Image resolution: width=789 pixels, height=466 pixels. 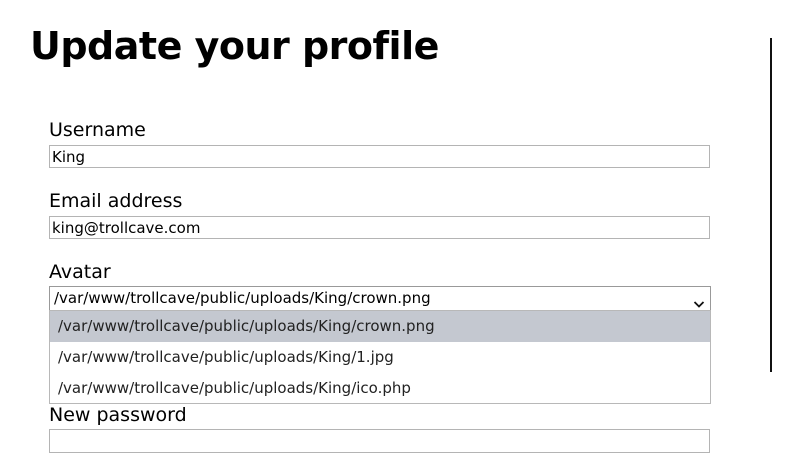 What do you see at coordinates (379, 441) in the screenshot?
I see `new-password-input` at bounding box center [379, 441].